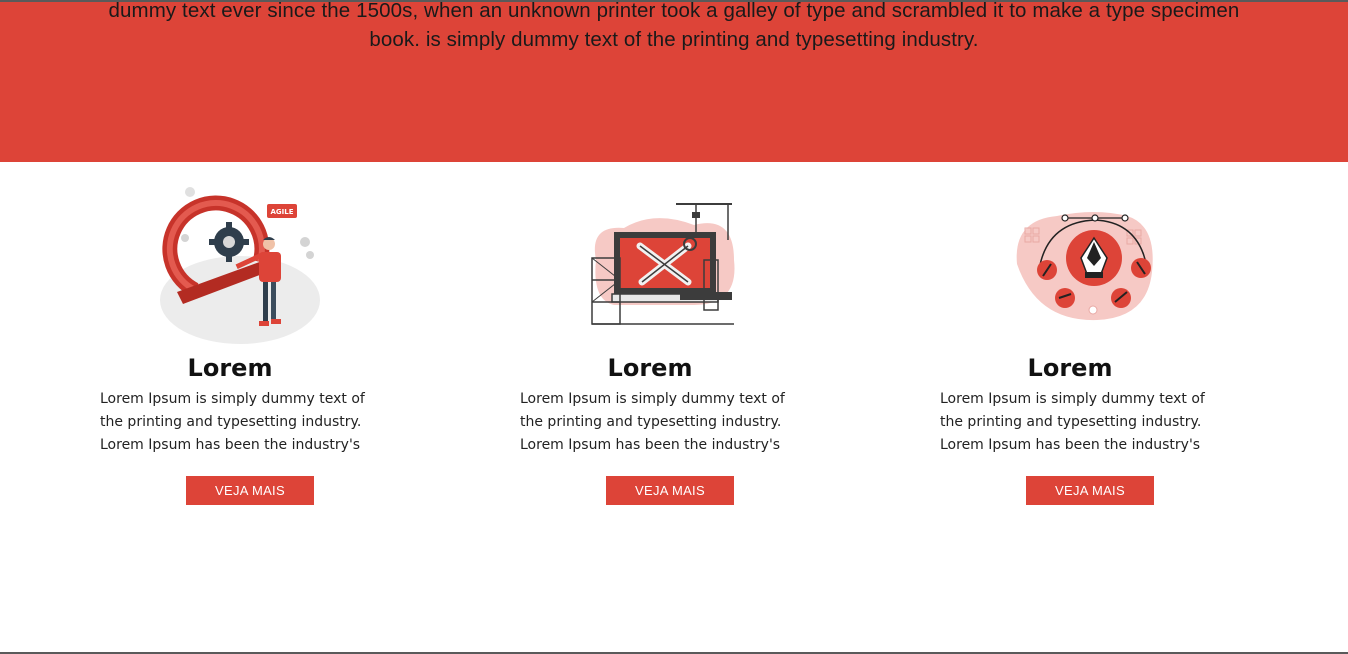 The image size is (1348, 654). I want to click on top-border, so click(674, 1).